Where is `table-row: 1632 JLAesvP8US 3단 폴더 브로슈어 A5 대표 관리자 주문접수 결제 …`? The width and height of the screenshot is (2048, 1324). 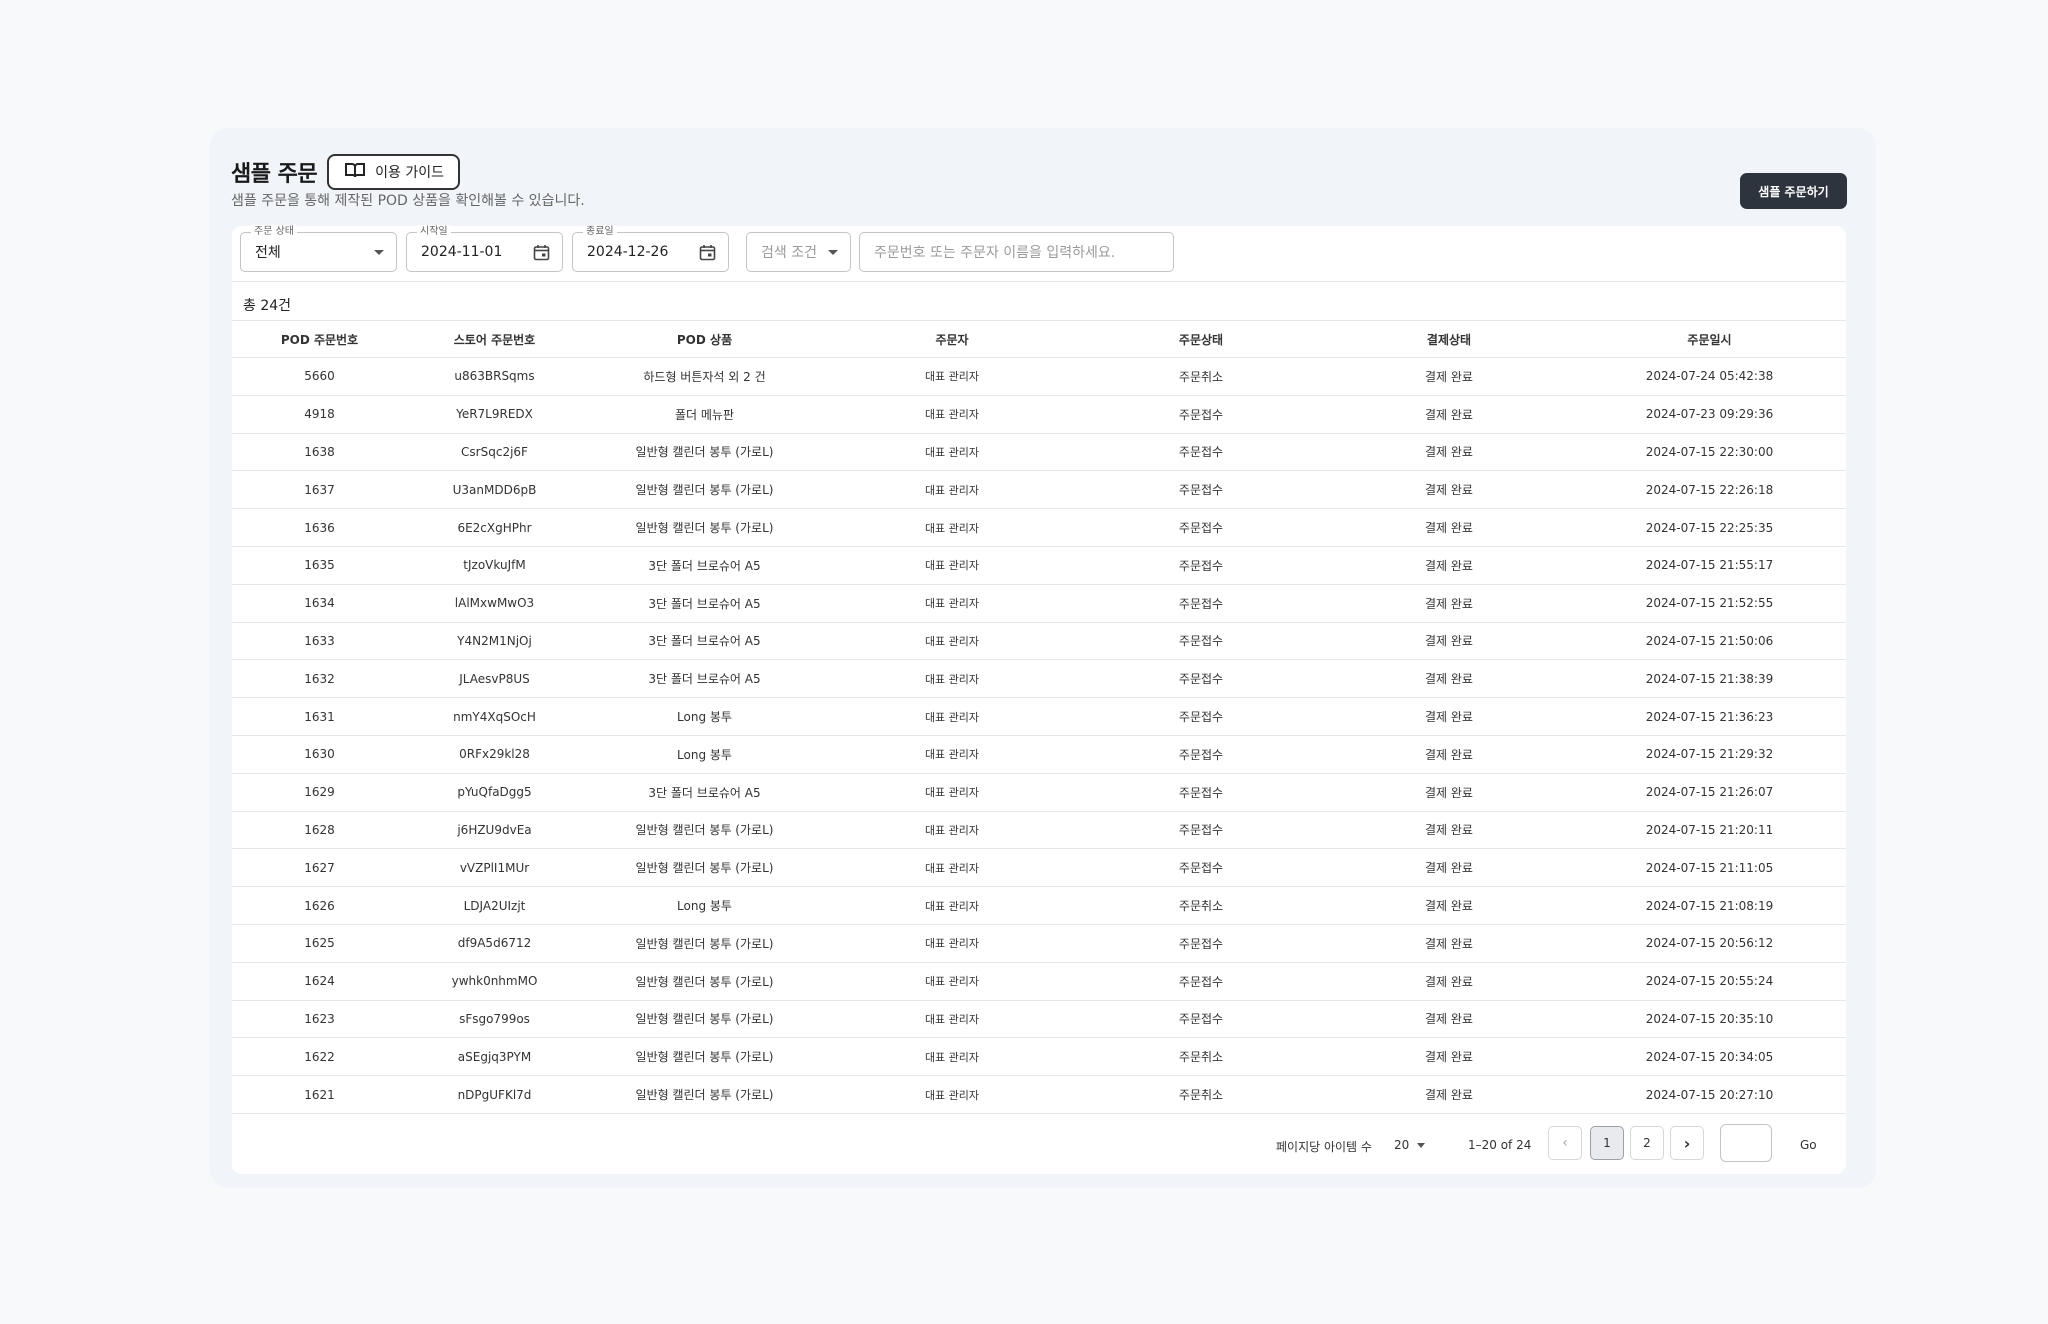 table-row: 1632 JLAesvP8US 3단 폴더 브로슈어 A5 대표 관리자 주문접수 결제 … is located at coordinates (1039, 679).